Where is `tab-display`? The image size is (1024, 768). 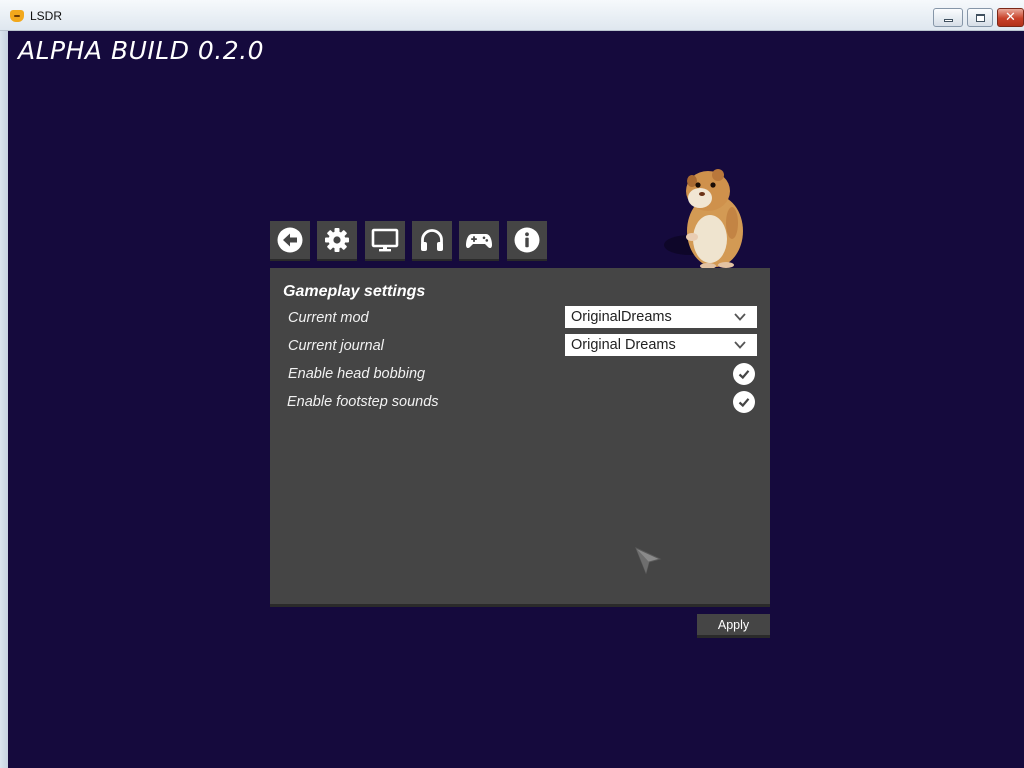
tab-display is located at coordinates (385, 241).